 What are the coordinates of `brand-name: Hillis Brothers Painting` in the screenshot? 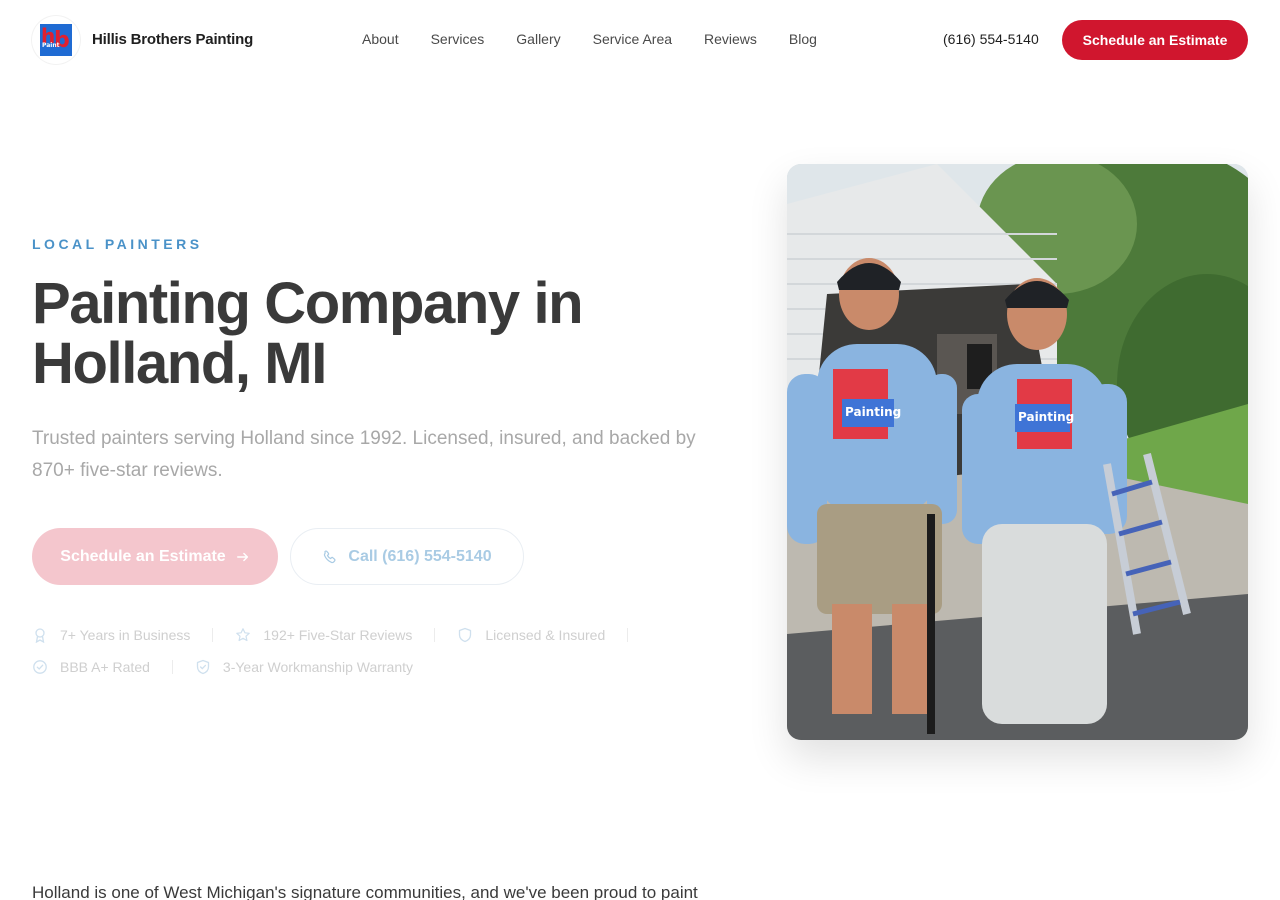 It's located at (172, 39).